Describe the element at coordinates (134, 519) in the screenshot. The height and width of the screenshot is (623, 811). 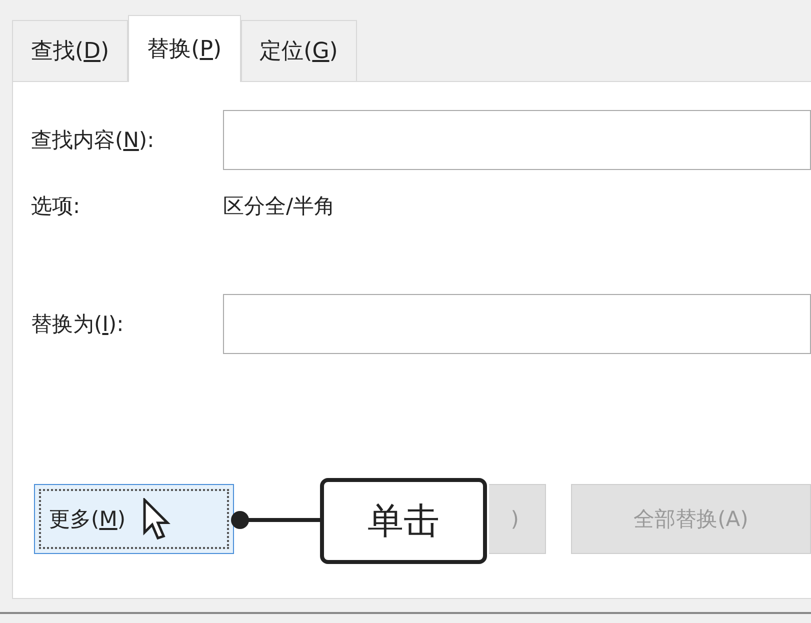
I see `dialog-button: 更多(M)` at that location.